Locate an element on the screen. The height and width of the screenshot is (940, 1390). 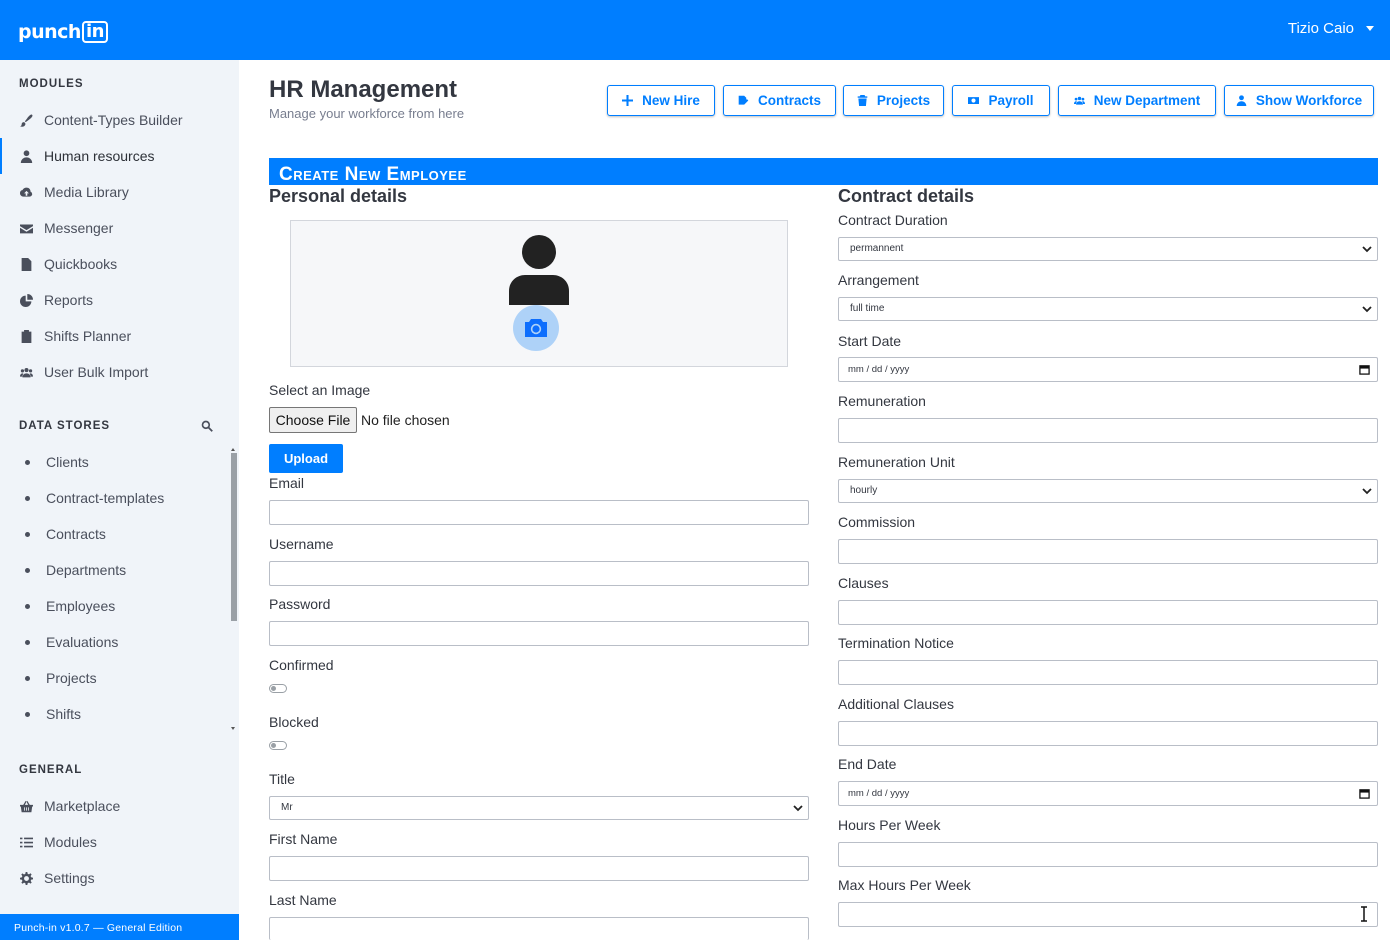
additional-clauses-label: Additional Clauses is located at coordinates (896, 704).